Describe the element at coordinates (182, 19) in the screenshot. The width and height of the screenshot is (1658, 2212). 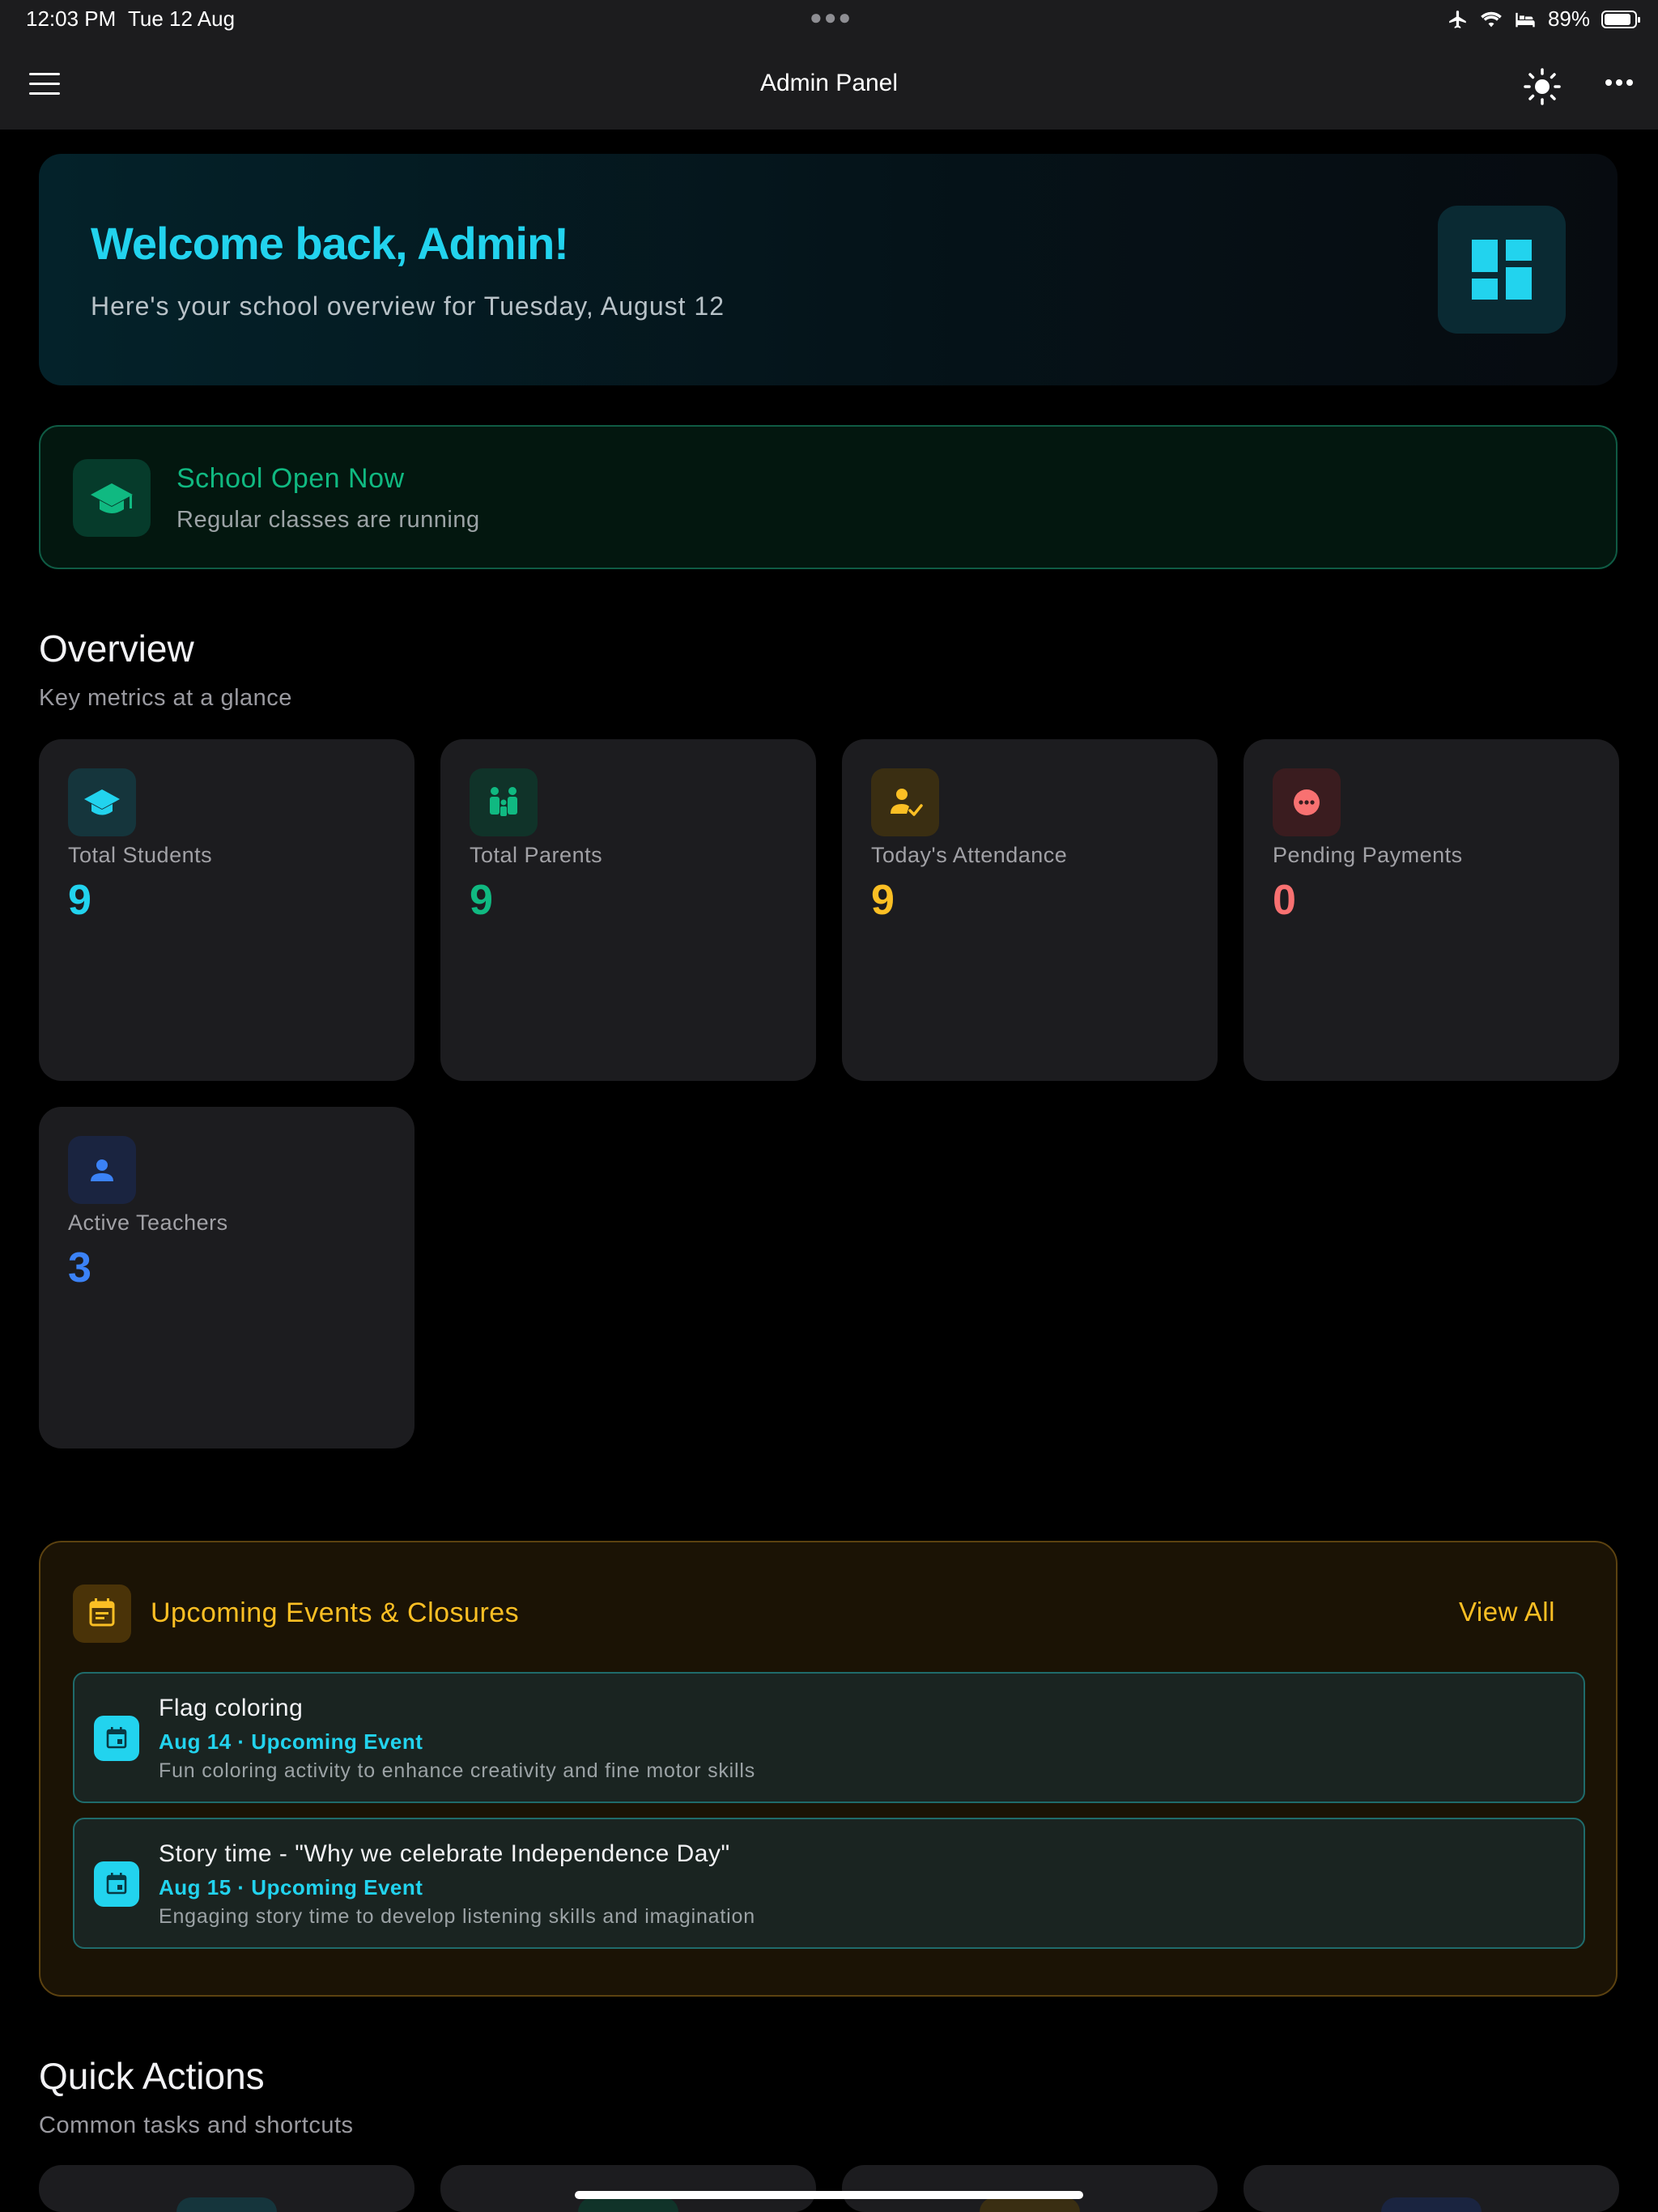
I see `status-date: Tue 12 Aug` at that location.